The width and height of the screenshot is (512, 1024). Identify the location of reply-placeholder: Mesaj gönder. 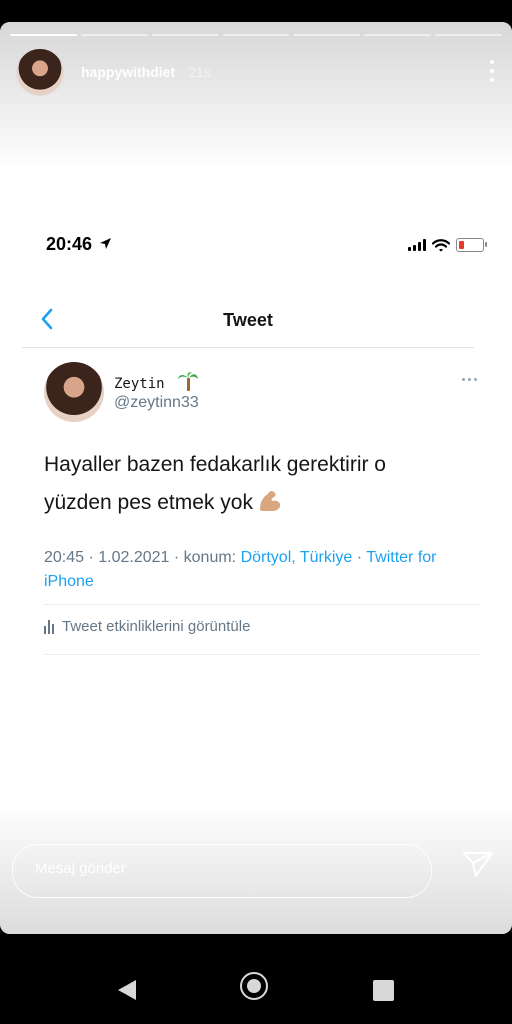
(80, 868).